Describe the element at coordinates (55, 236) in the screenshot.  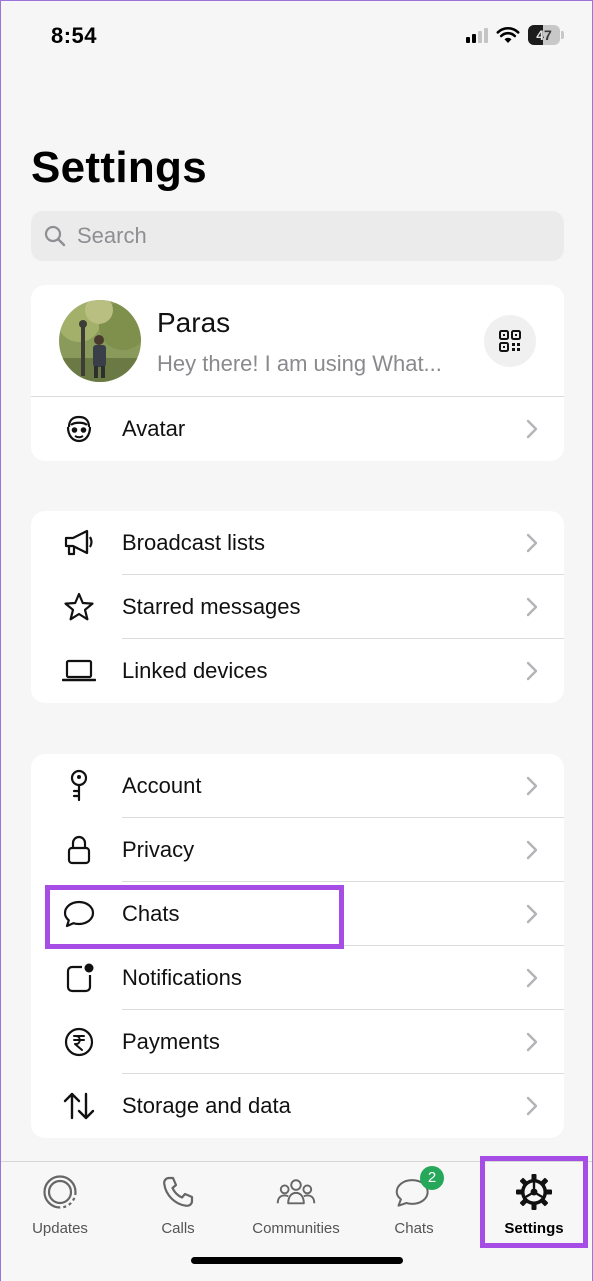
I see `search-icon` at that location.